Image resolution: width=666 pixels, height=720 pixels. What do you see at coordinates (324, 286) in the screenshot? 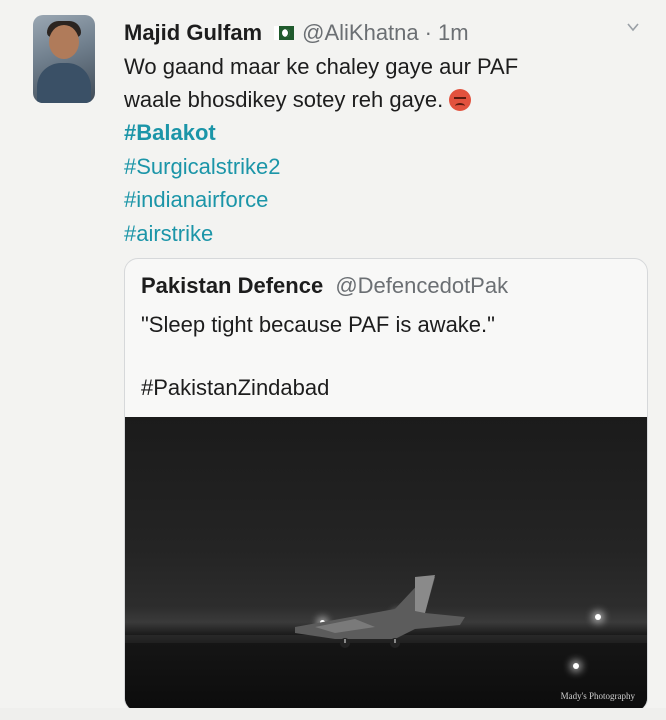
I see `quoted-header: Pakistan Defence @DefencedotPak` at bounding box center [324, 286].